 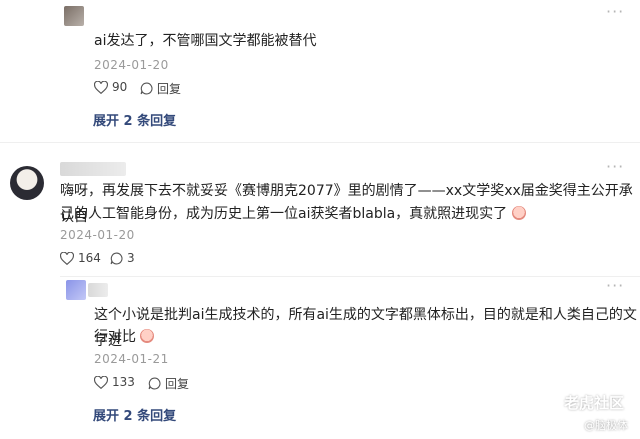 I want to click on reply-button: 3, so click(x=122, y=258).